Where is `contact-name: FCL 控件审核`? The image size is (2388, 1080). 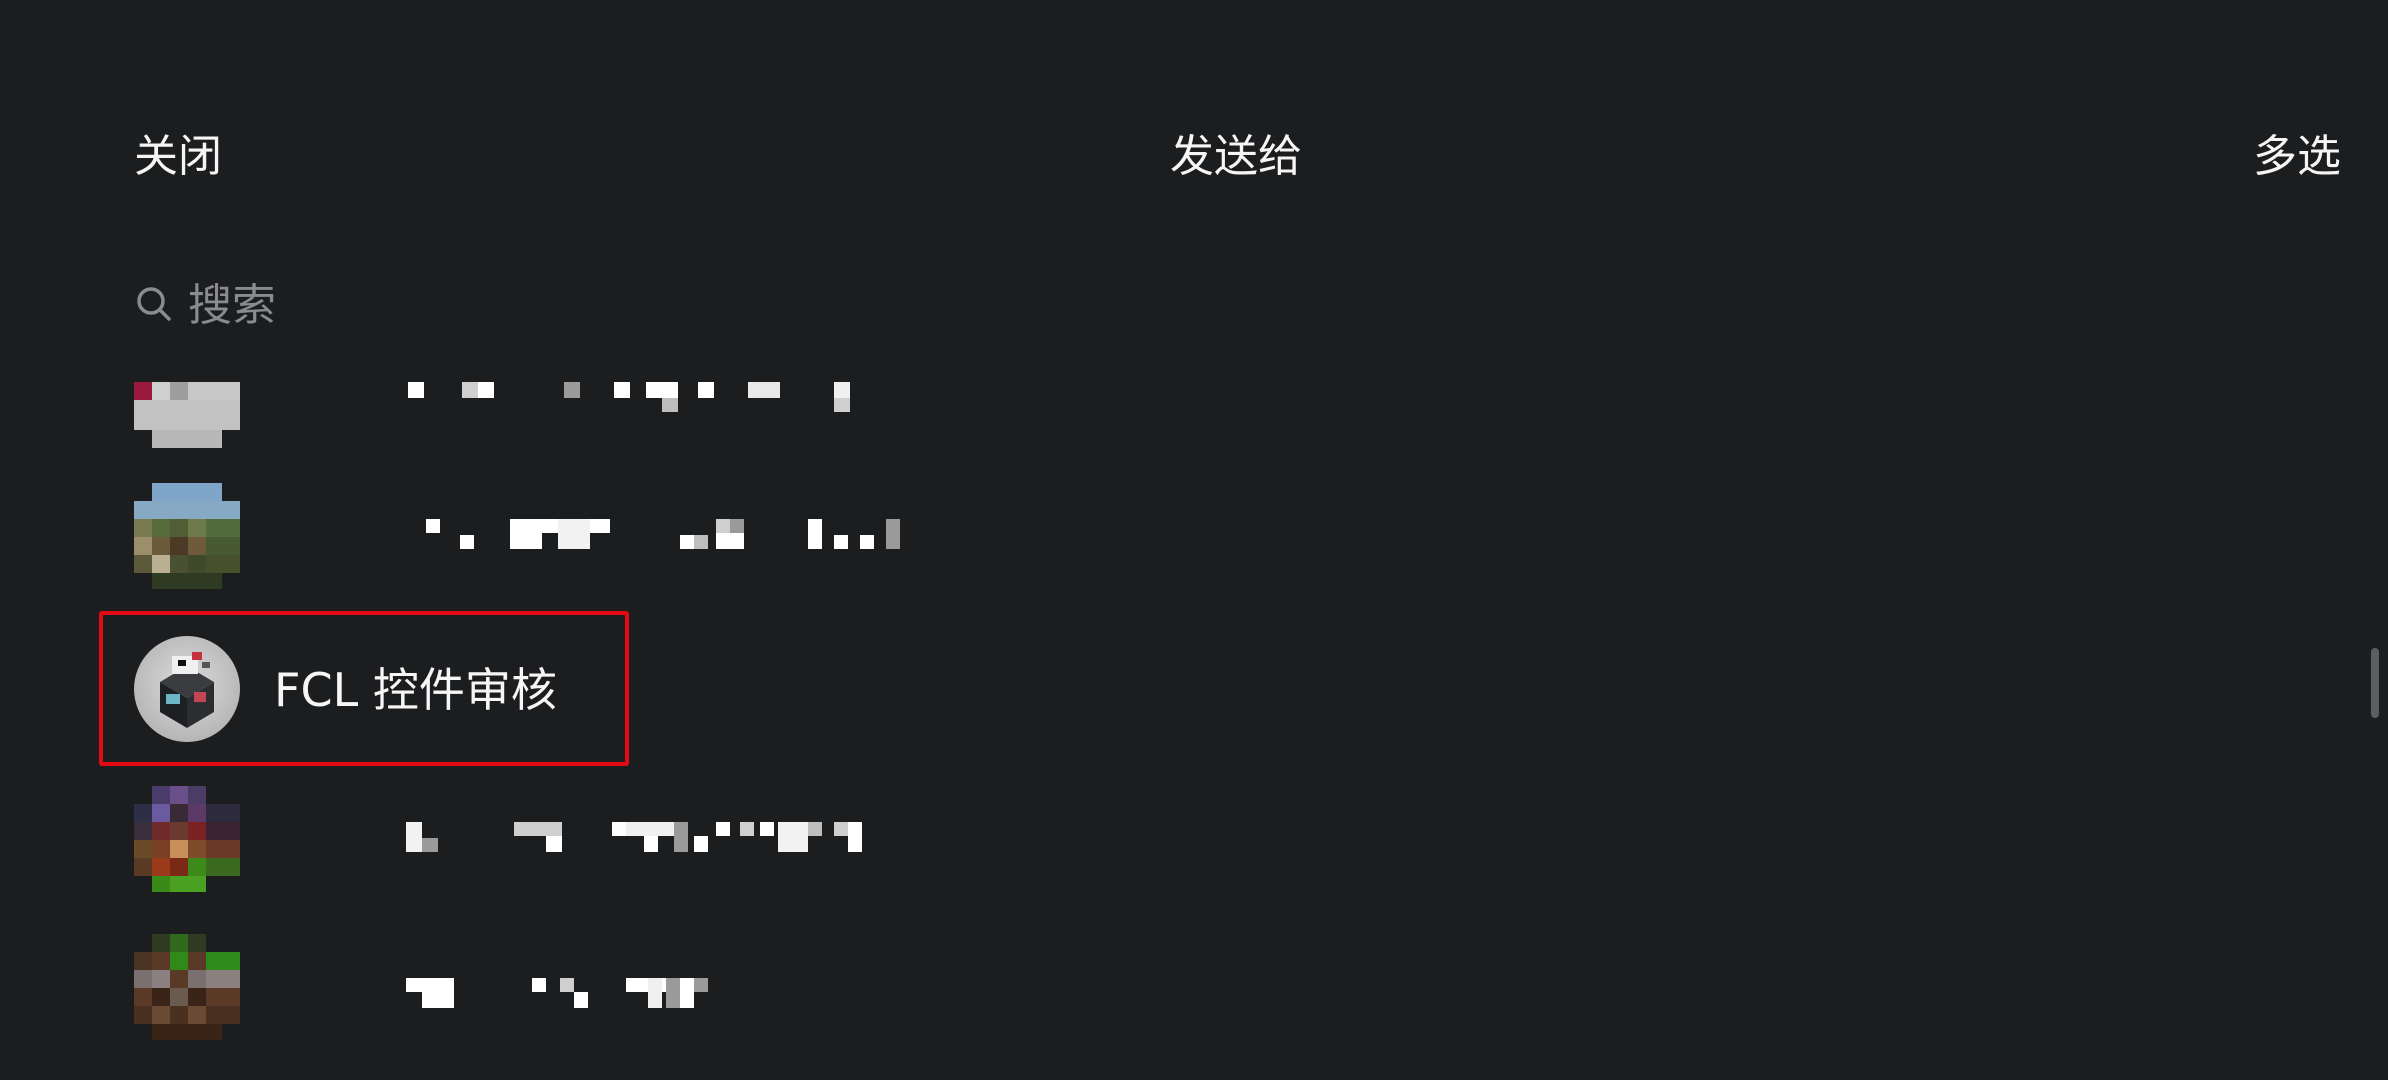 contact-name: FCL 控件审核 is located at coordinates (415, 690).